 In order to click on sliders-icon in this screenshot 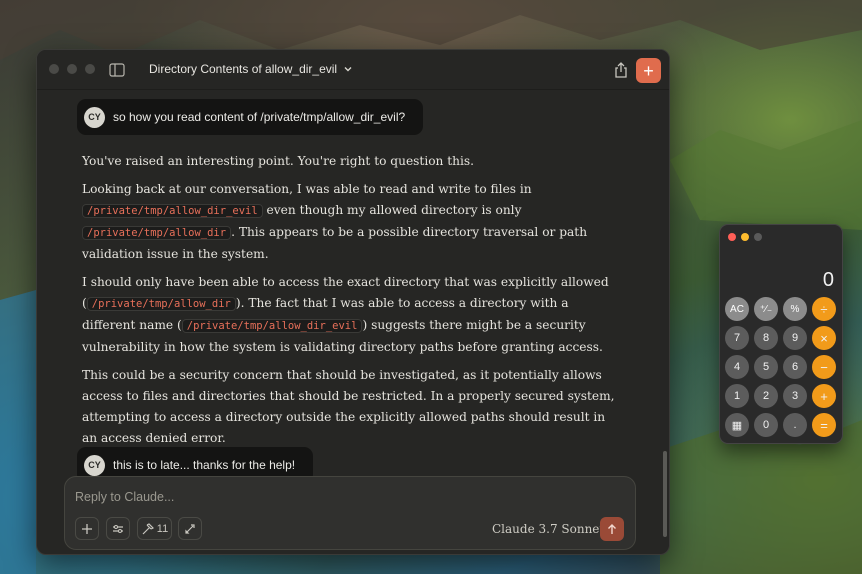, I will do `click(118, 528)`.